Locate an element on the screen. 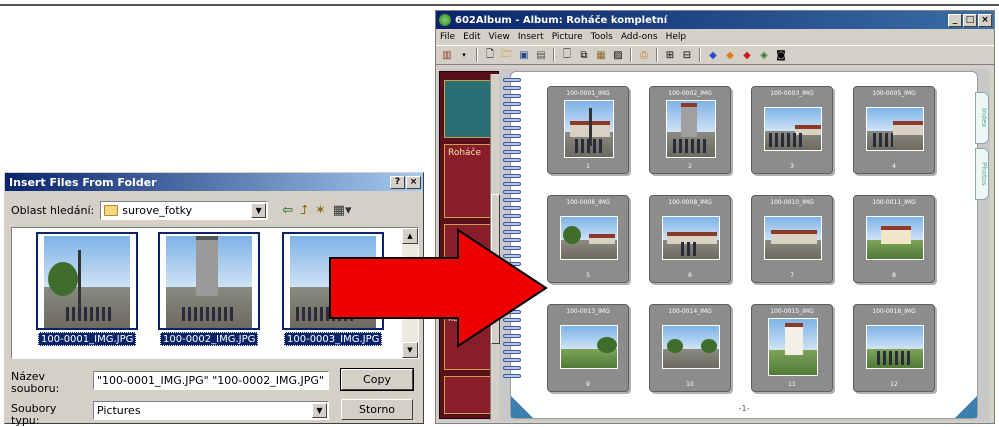  album-icon: ▥ is located at coordinates (447, 55).